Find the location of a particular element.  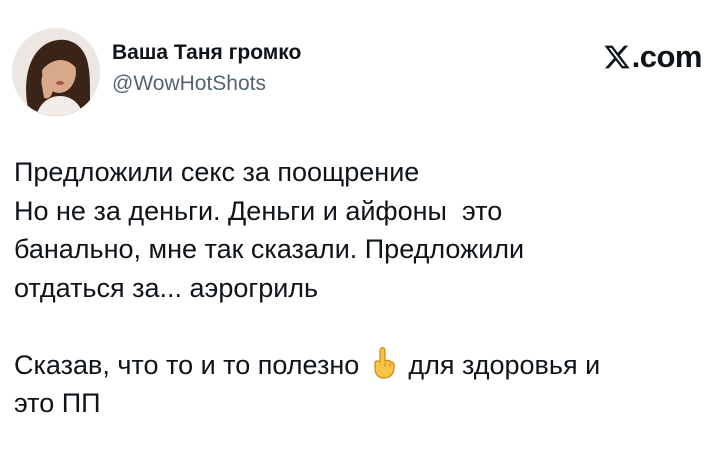

author-display-name: Ваша Таня громко is located at coordinates (206, 53).